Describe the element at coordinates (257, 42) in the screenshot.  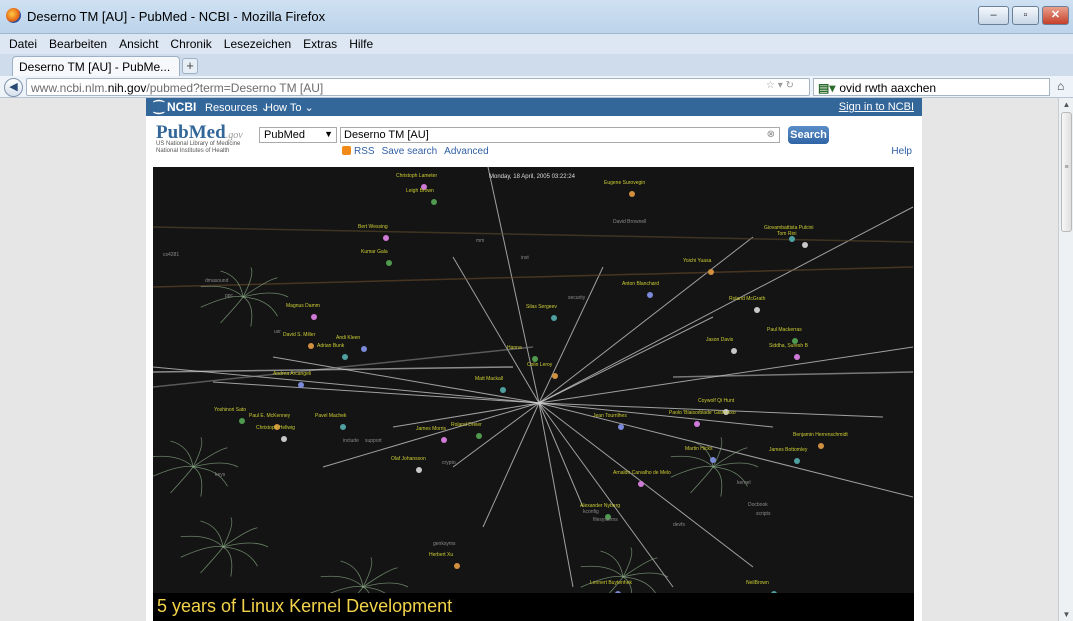
I see `menu-lesezeichen: Lesezeichen` at that location.